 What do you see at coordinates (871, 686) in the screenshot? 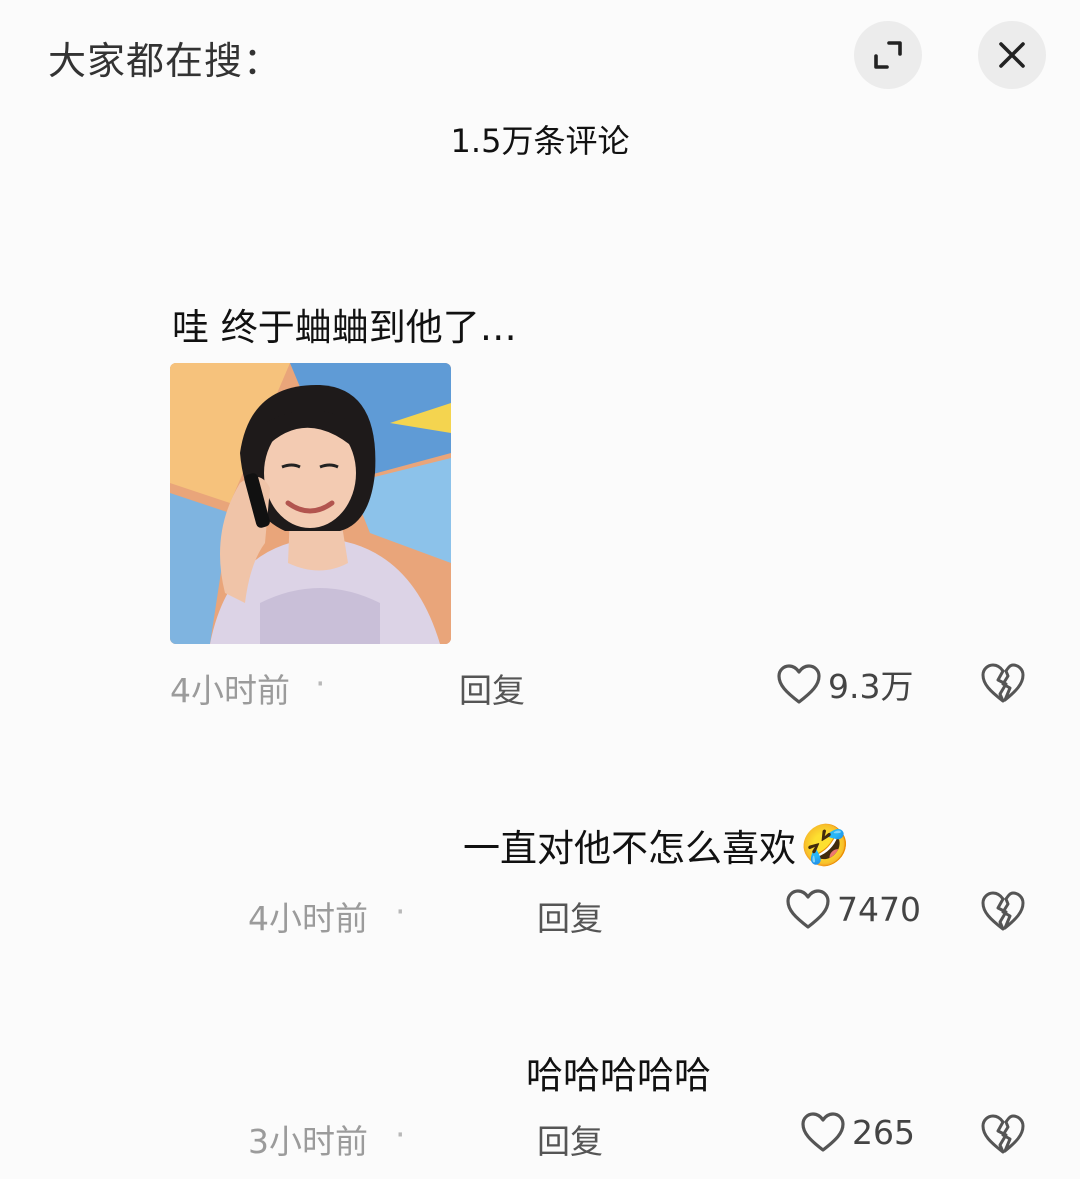
I see `like-count: 9.3万` at bounding box center [871, 686].